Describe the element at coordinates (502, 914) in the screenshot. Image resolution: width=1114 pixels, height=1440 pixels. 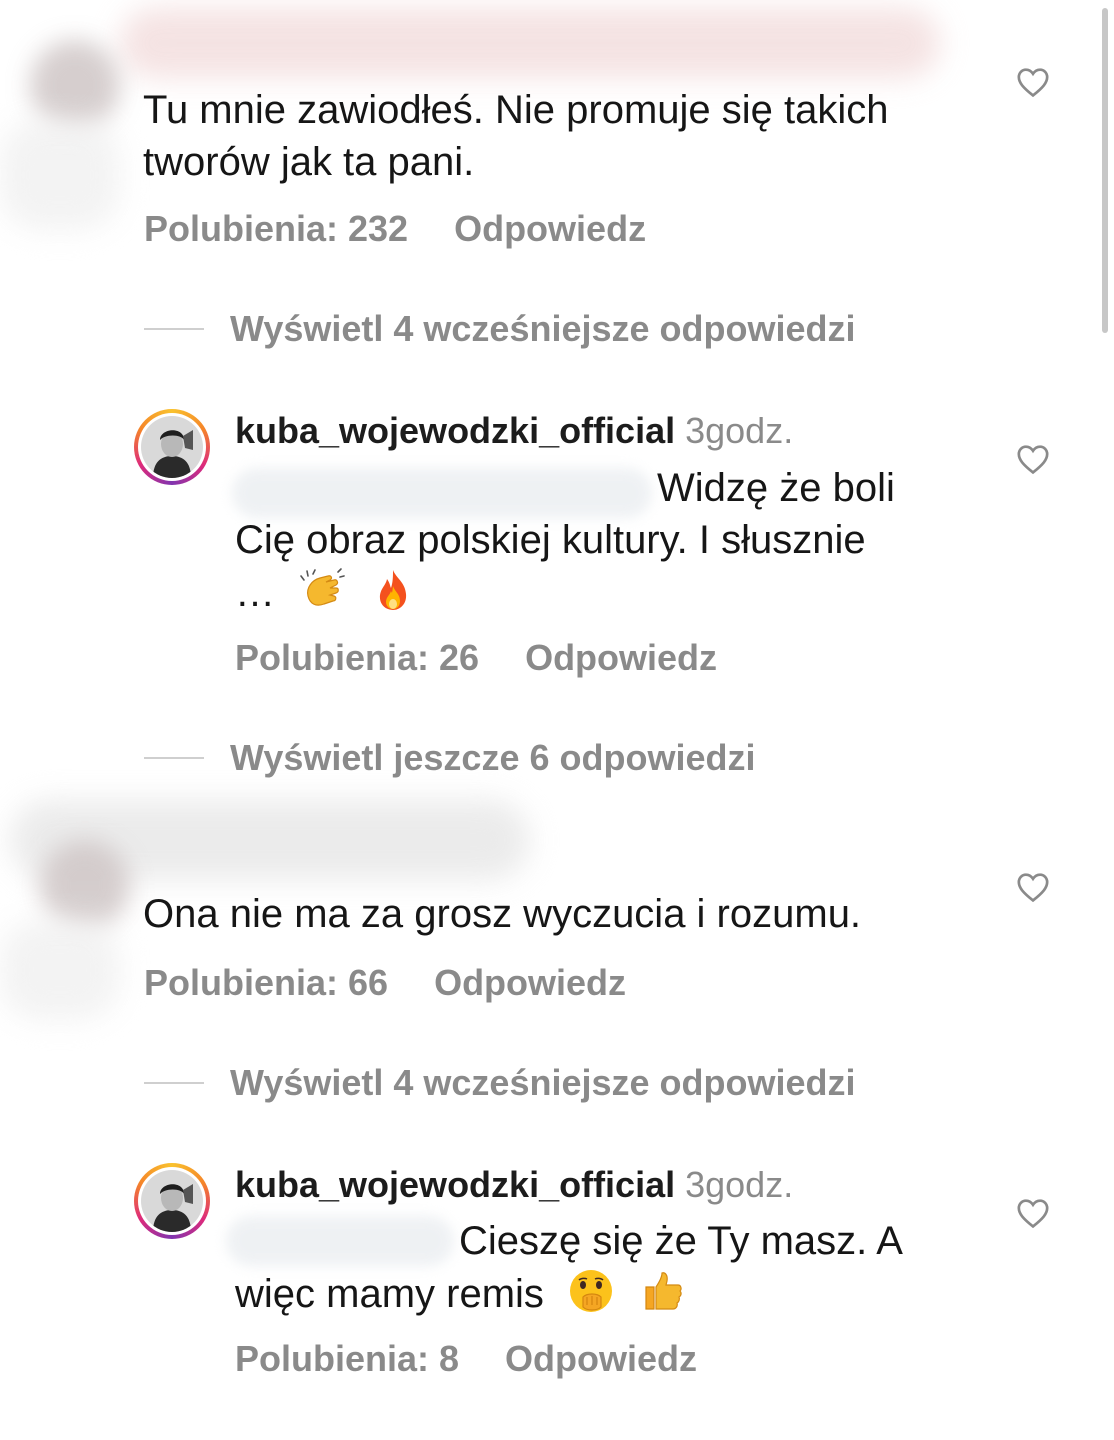
I see `comment-3-text: Ona nie ma za grosz wyczucia i rozumu.` at that location.